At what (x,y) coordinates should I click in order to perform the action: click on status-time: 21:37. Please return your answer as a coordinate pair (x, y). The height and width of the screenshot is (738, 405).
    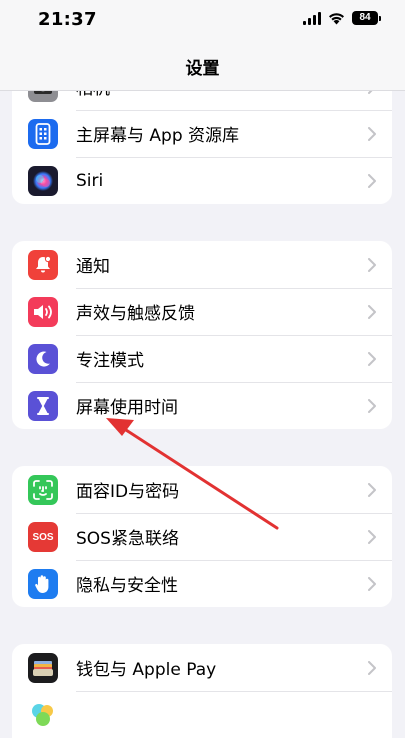
    Looking at the image, I should click on (67, 19).